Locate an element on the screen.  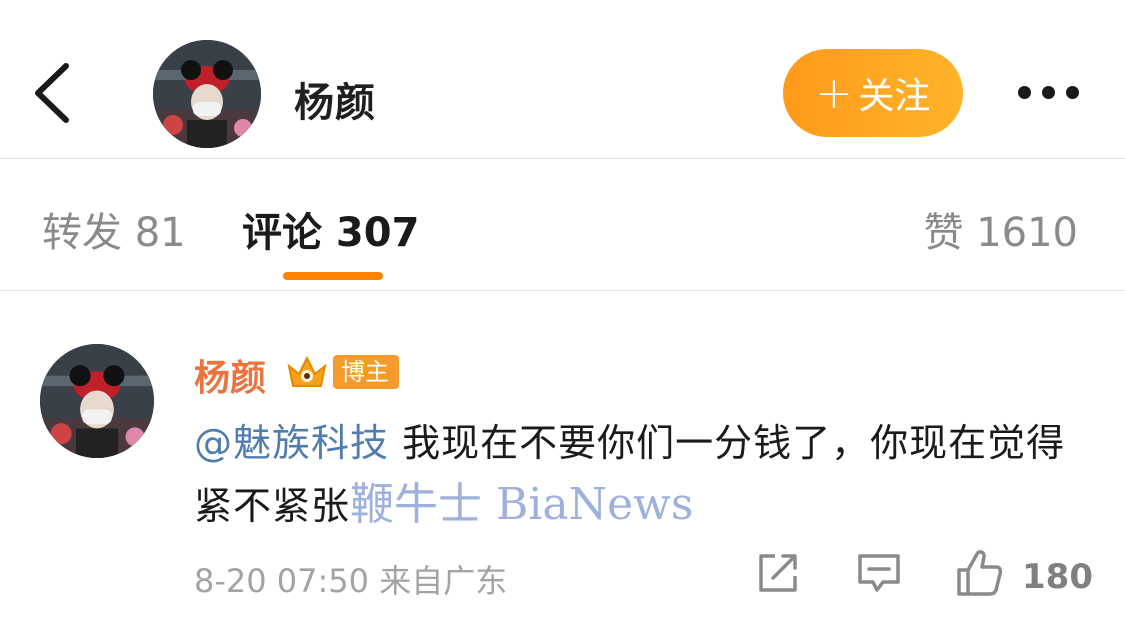
header-user-name: 杨颜 is located at coordinates (335, 99).